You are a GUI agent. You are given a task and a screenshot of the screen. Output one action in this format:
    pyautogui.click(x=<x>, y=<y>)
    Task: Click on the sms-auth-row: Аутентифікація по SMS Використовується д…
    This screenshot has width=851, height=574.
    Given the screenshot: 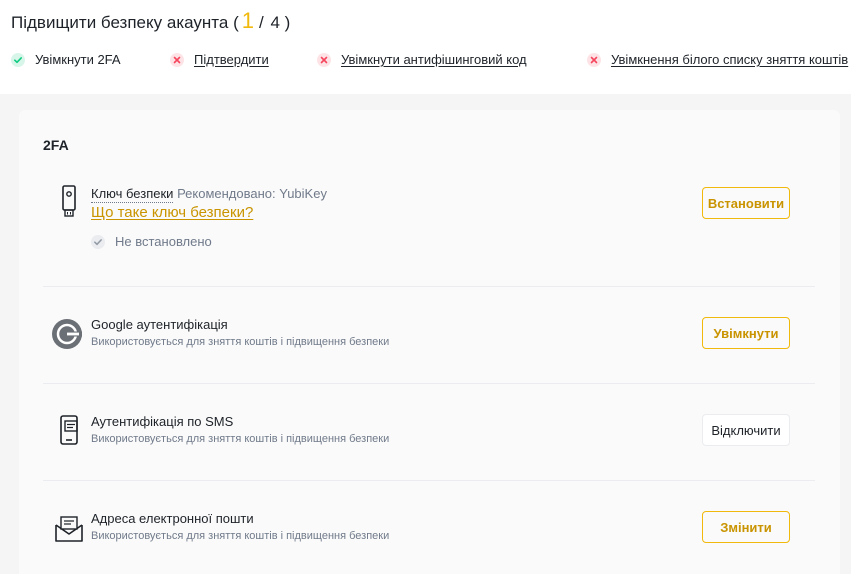 What is the action you would take?
    pyautogui.click(x=429, y=432)
    